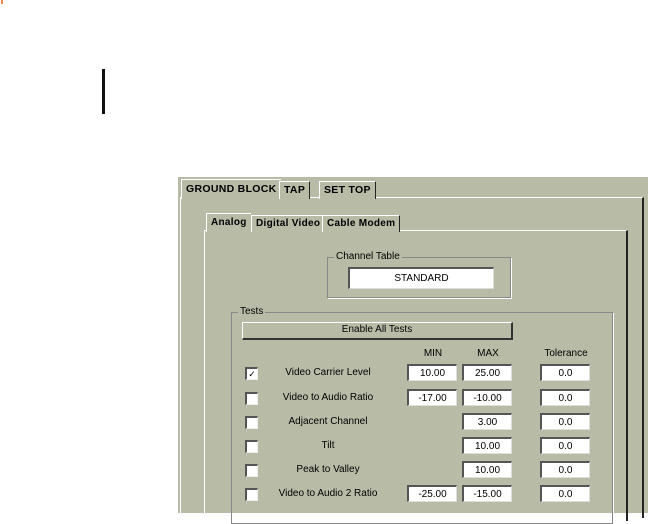  What do you see at coordinates (487, 397) in the screenshot?
I see `max-field: -10.00` at bounding box center [487, 397].